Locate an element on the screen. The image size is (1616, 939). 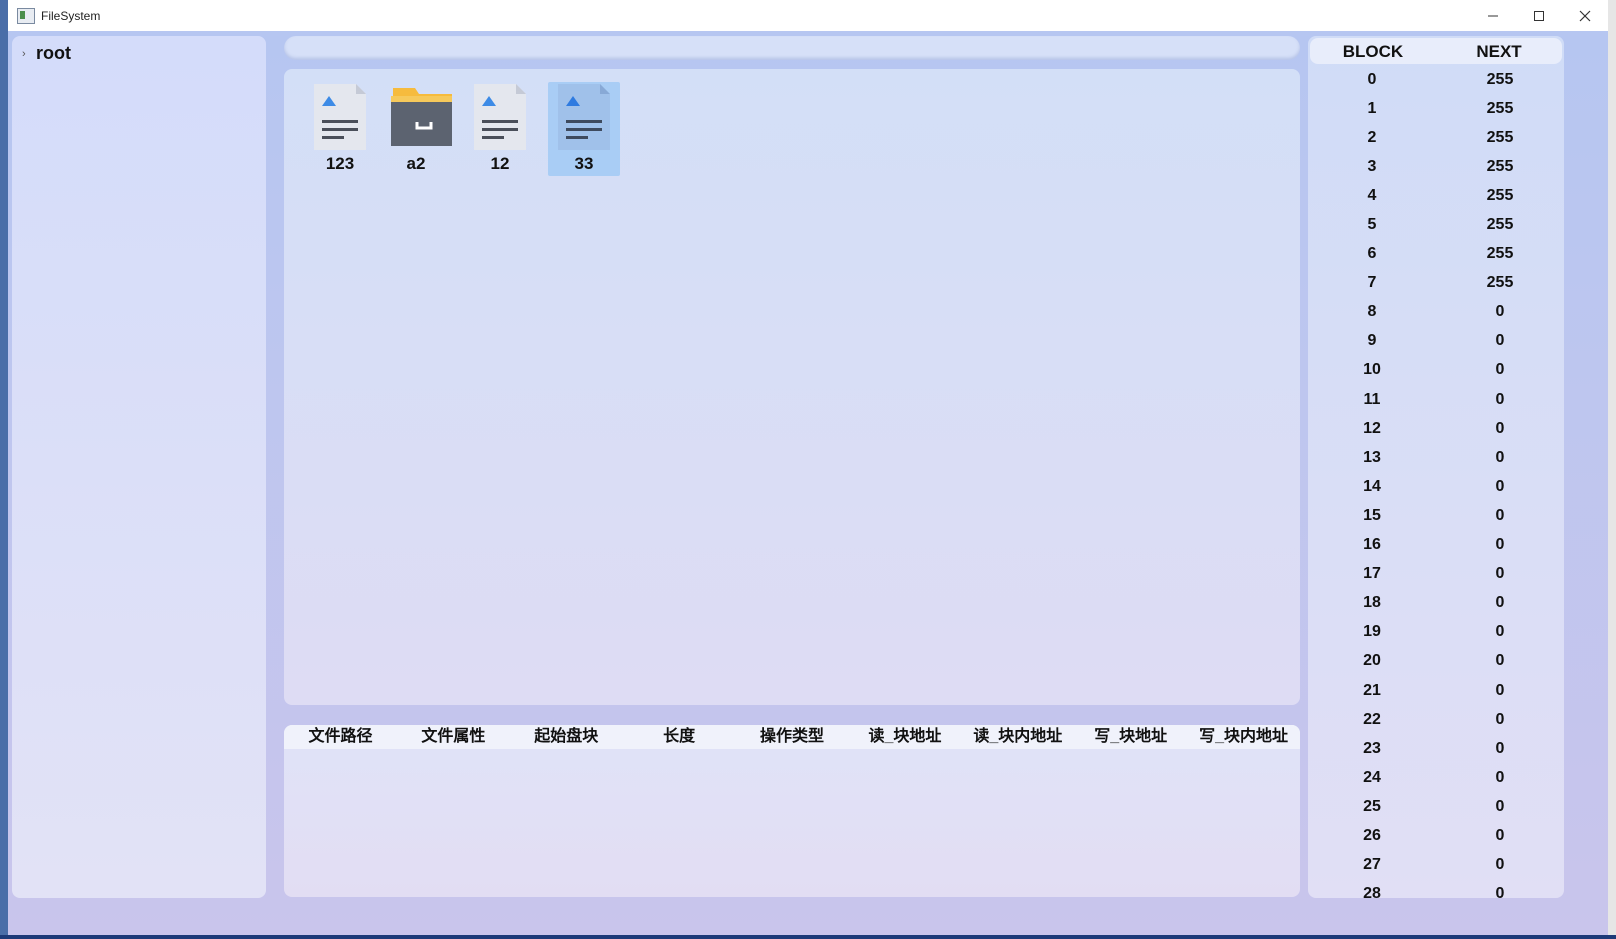
column-header-file-path: 文件路径 is located at coordinates (340, 737).